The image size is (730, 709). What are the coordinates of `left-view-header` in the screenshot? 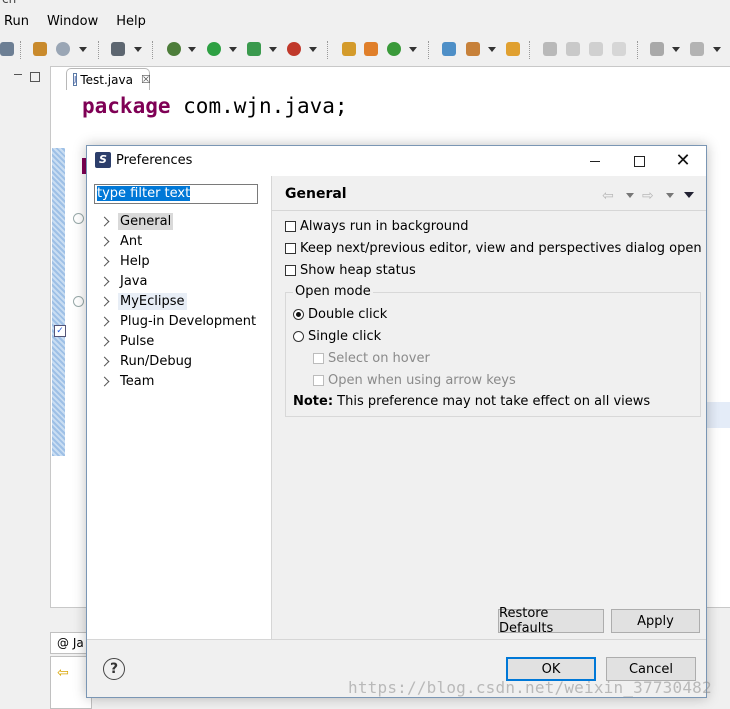 It's located at (24, 77).